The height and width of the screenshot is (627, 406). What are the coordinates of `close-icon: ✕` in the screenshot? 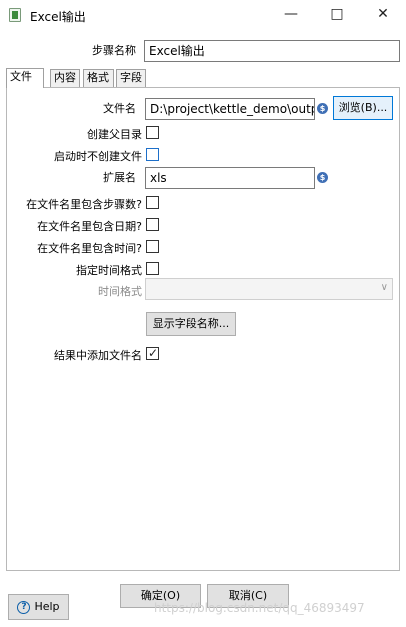 It's located at (383, 14).